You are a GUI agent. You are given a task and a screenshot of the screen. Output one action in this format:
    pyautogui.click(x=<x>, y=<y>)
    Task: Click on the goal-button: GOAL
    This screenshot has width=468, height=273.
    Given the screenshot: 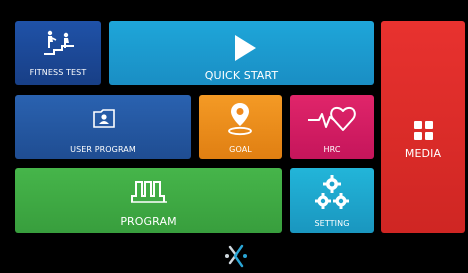 What is the action you would take?
    pyautogui.click(x=240, y=127)
    